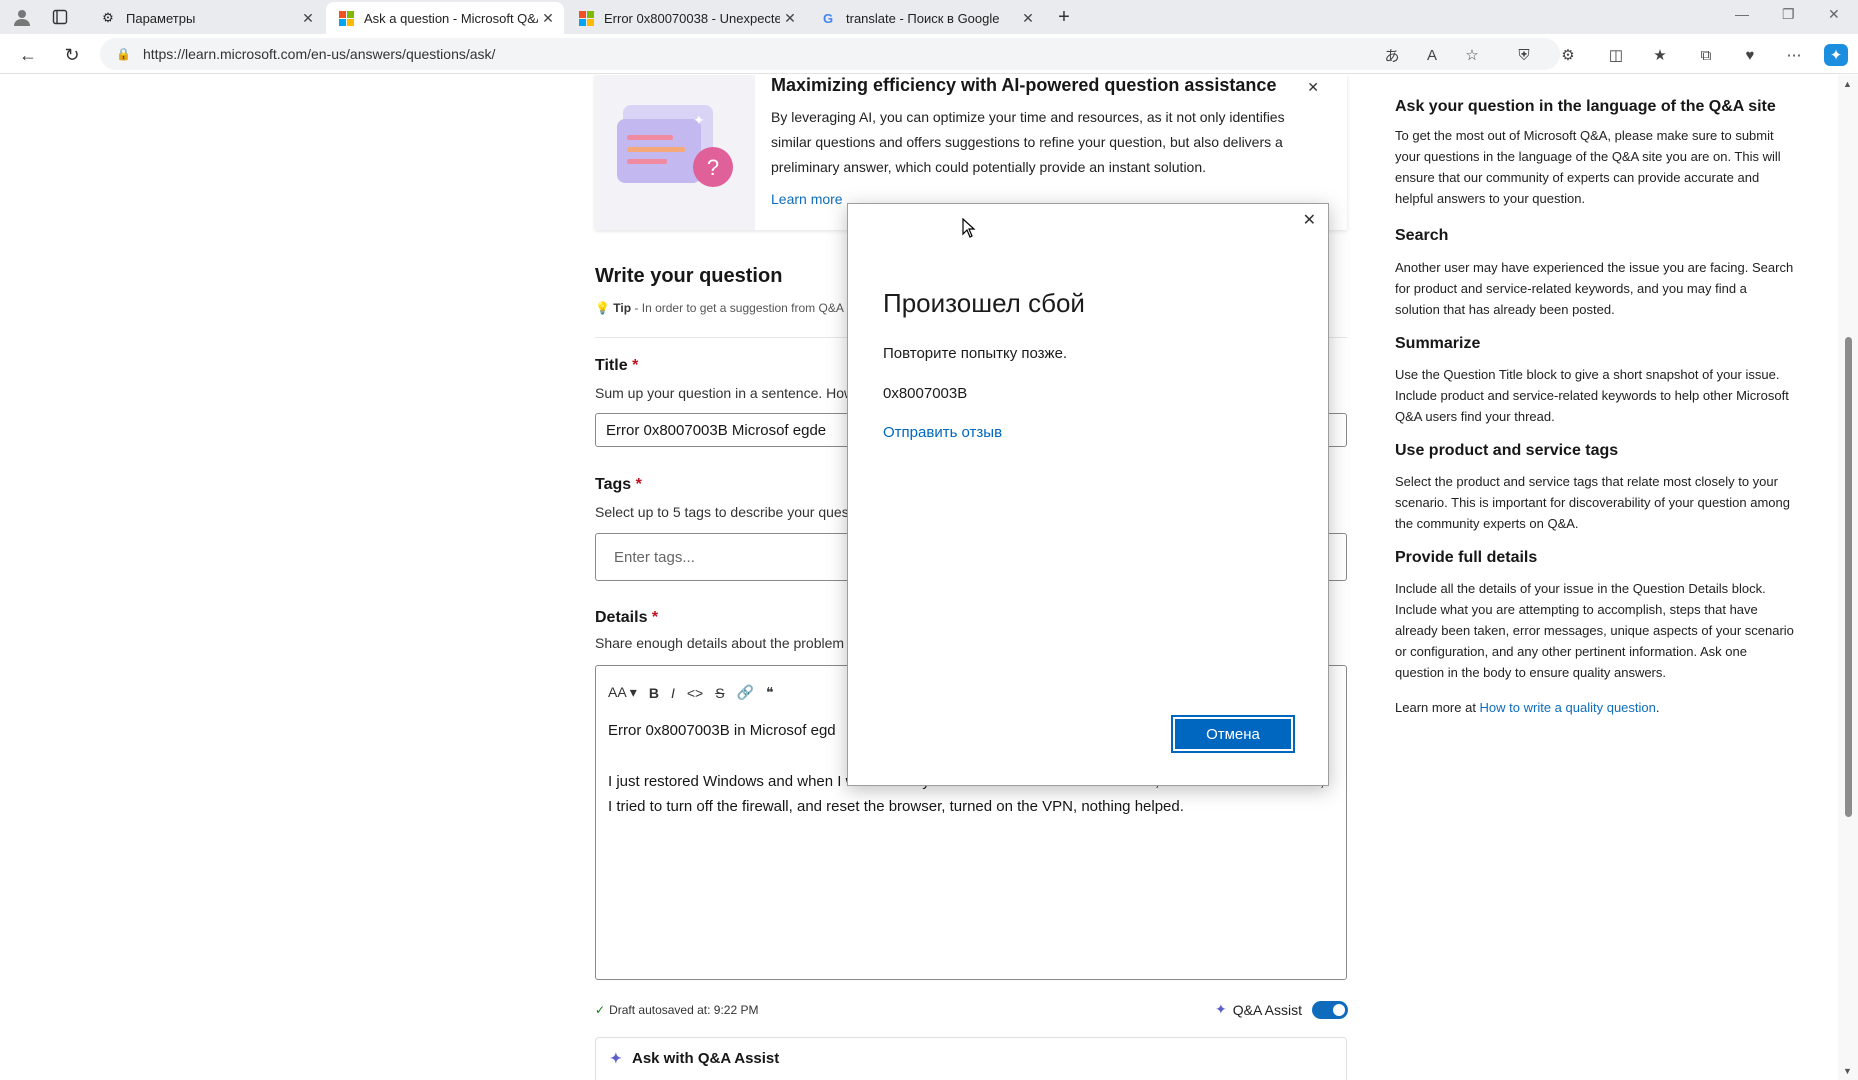  Describe the element at coordinates (622, 692) in the screenshot. I see `font-size-icon: AA ▾` at that location.